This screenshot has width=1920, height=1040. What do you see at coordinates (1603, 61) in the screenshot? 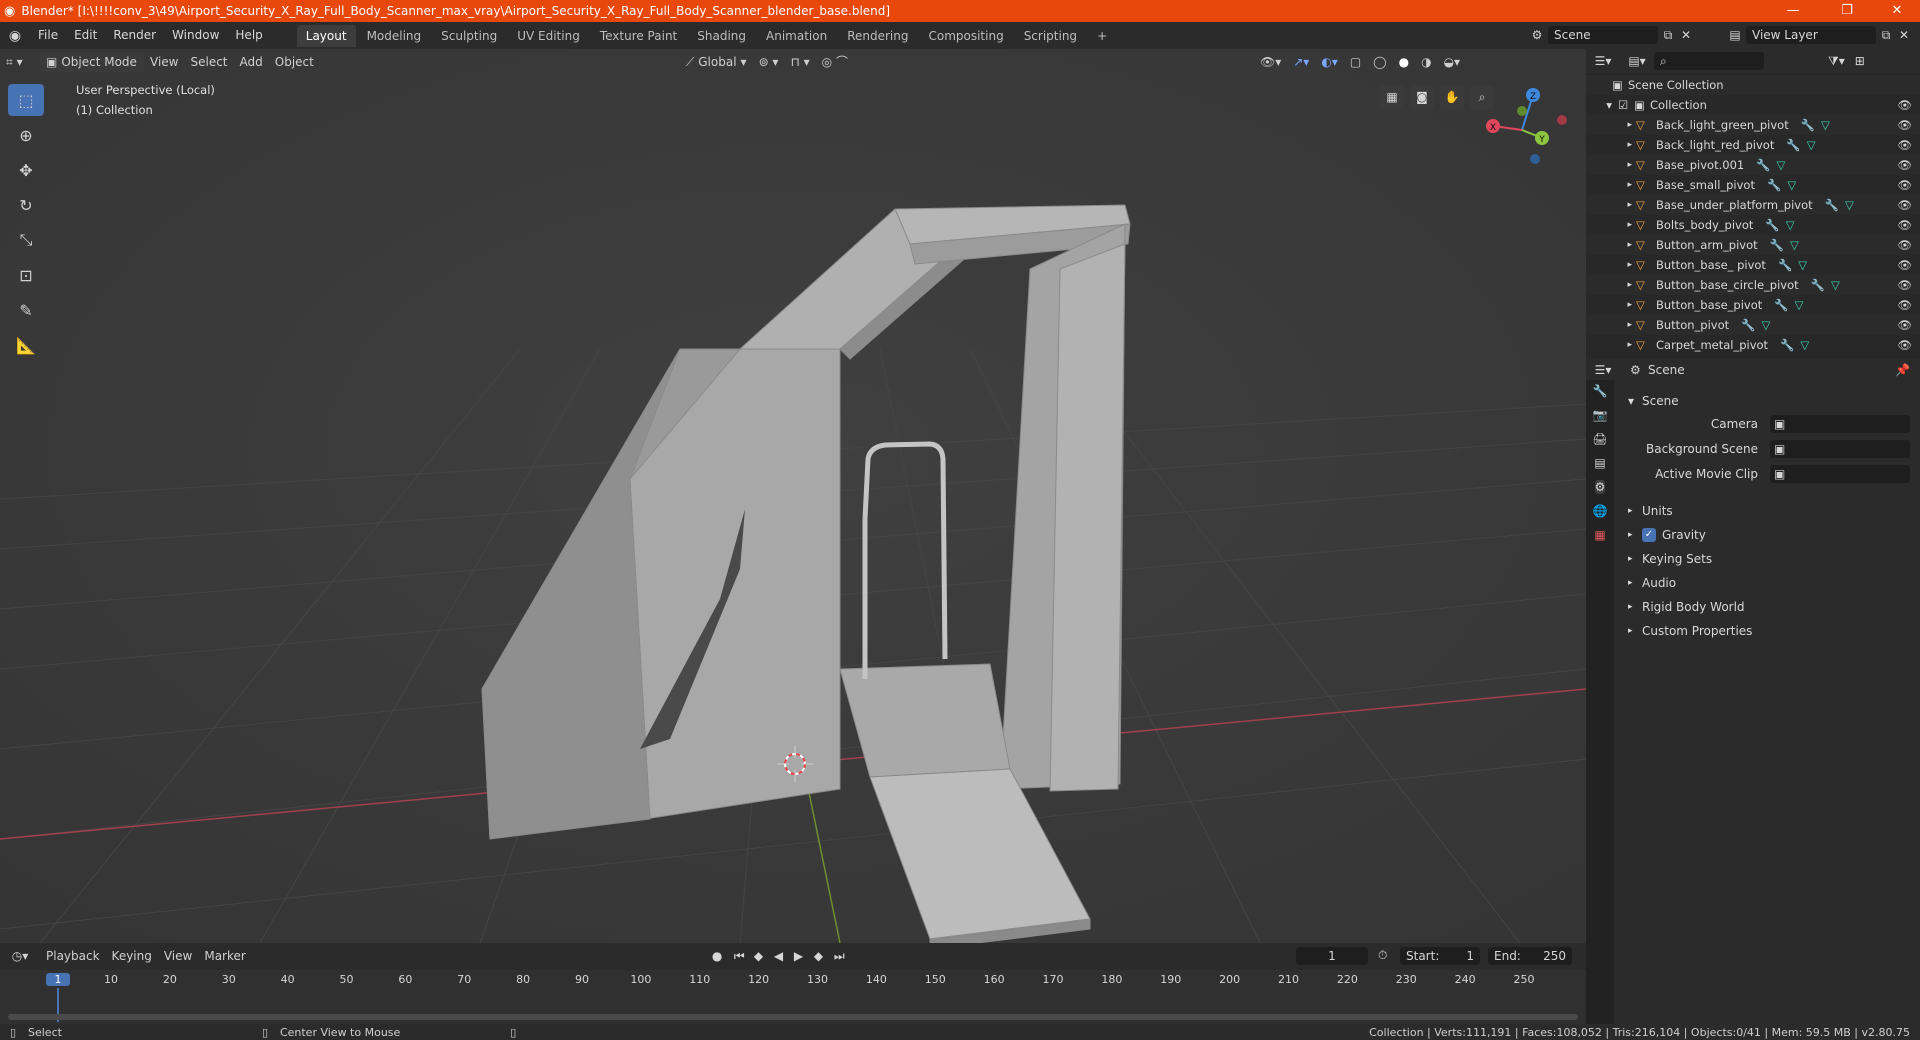
I see `outliner-editor-icon: ☰▾` at bounding box center [1603, 61].